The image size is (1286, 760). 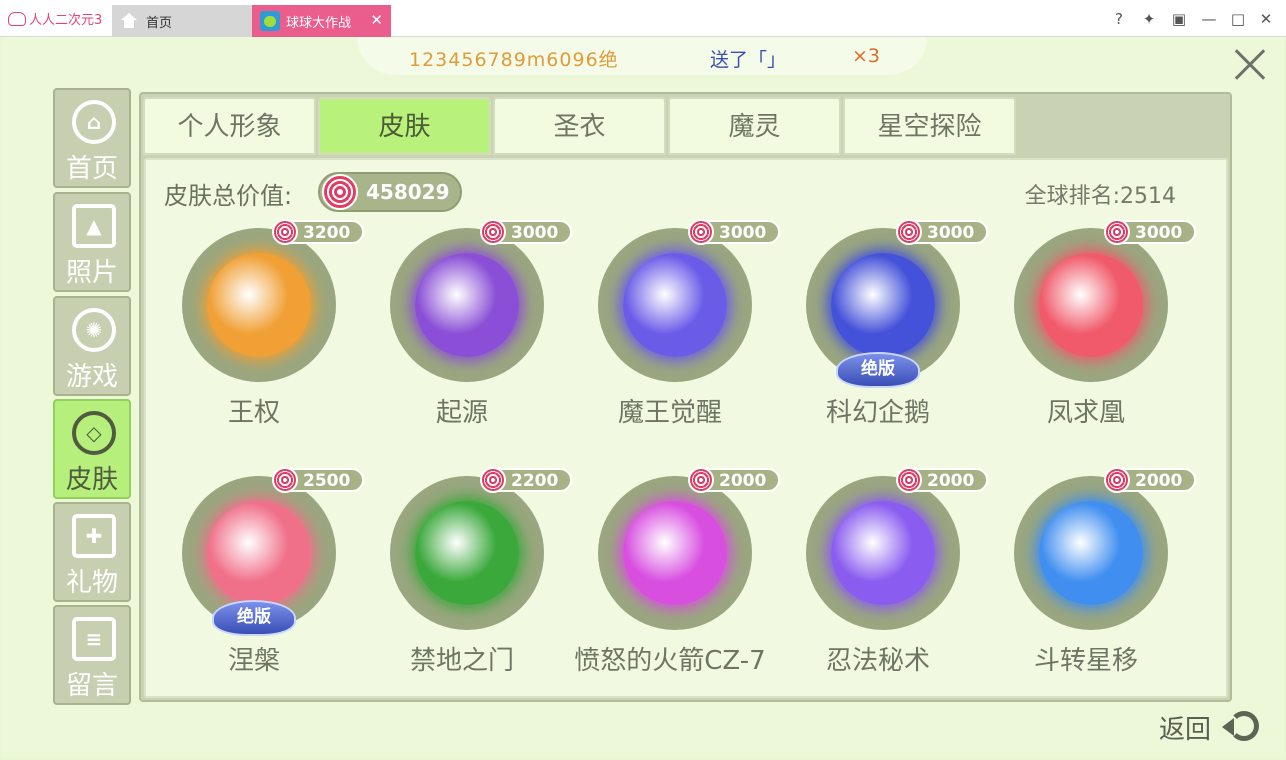 I want to click on back-button: 返回, so click(x=1209, y=725).